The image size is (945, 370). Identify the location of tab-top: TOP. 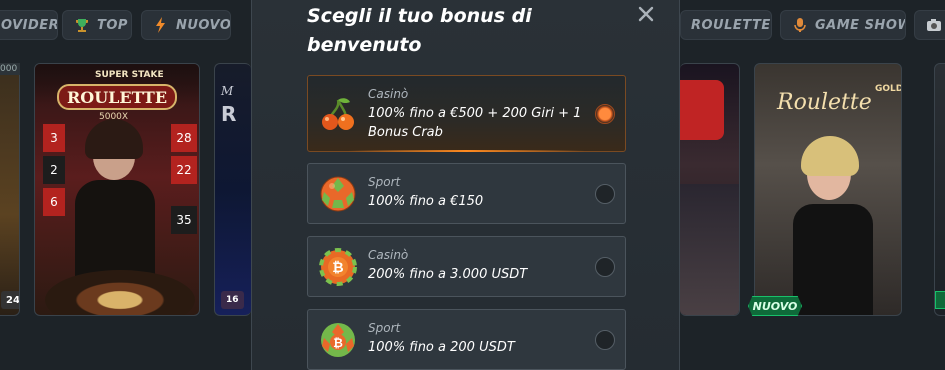
(97, 25).